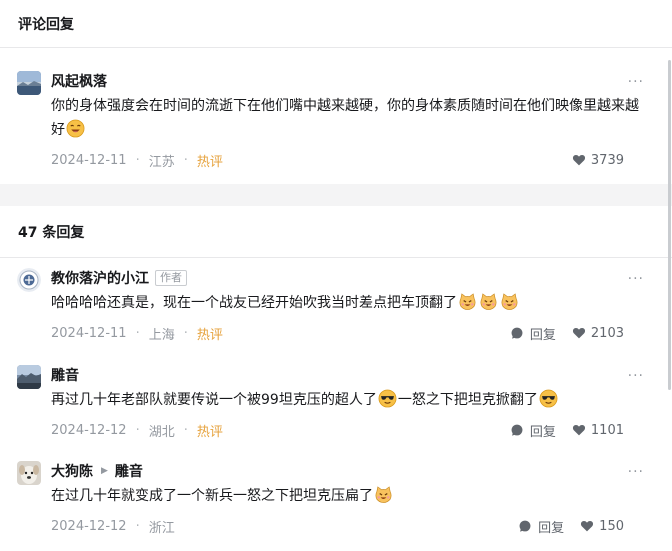 Image resolution: width=672 pixels, height=551 pixels. I want to click on comment-meta: 2024-12-11 · 江苏 · 热评 3739, so click(349, 160).